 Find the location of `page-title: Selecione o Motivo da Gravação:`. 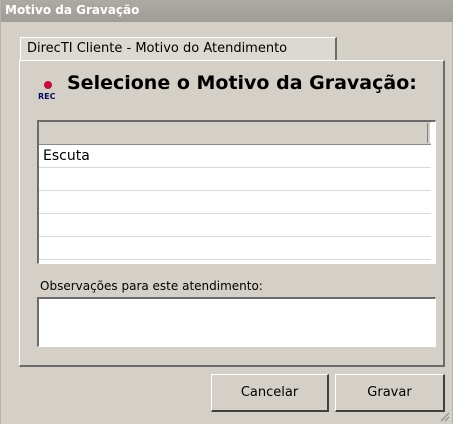

page-title: Selecione o Motivo da Gravação: is located at coordinates (242, 83).